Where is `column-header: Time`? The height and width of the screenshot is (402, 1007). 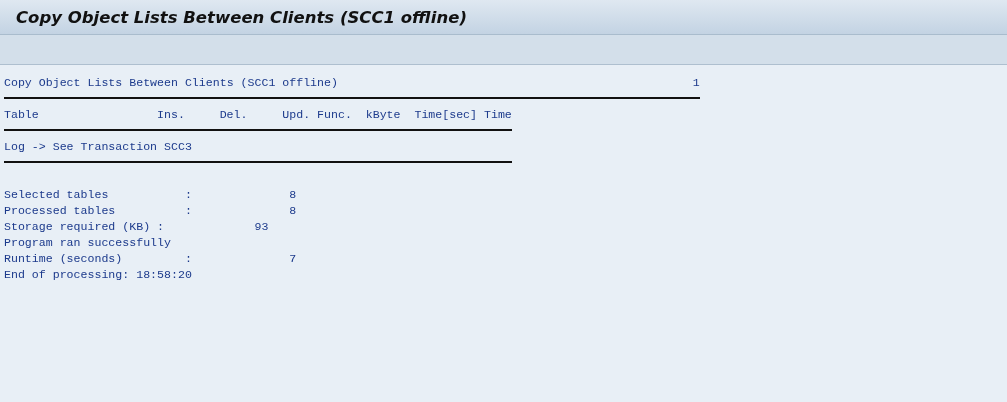 column-header: Time is located at coordinates (498, 115).